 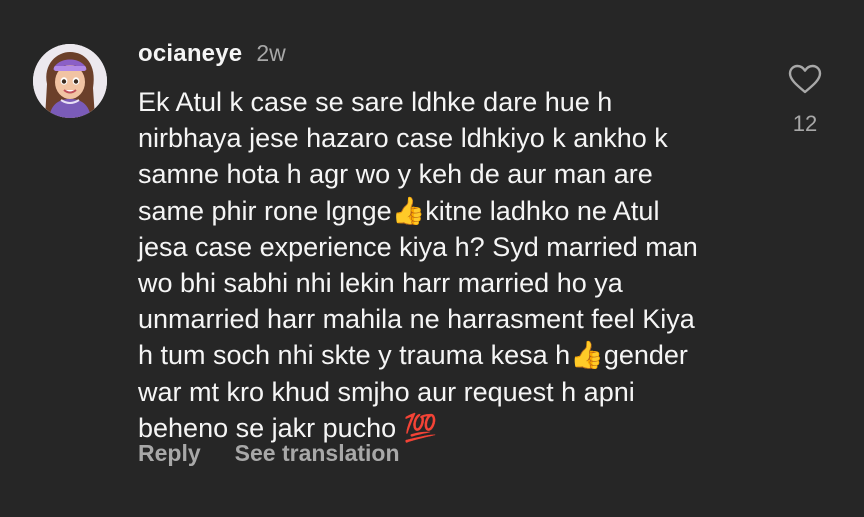 I want to click on heart-outline-icon, so click(x=805, y=79).